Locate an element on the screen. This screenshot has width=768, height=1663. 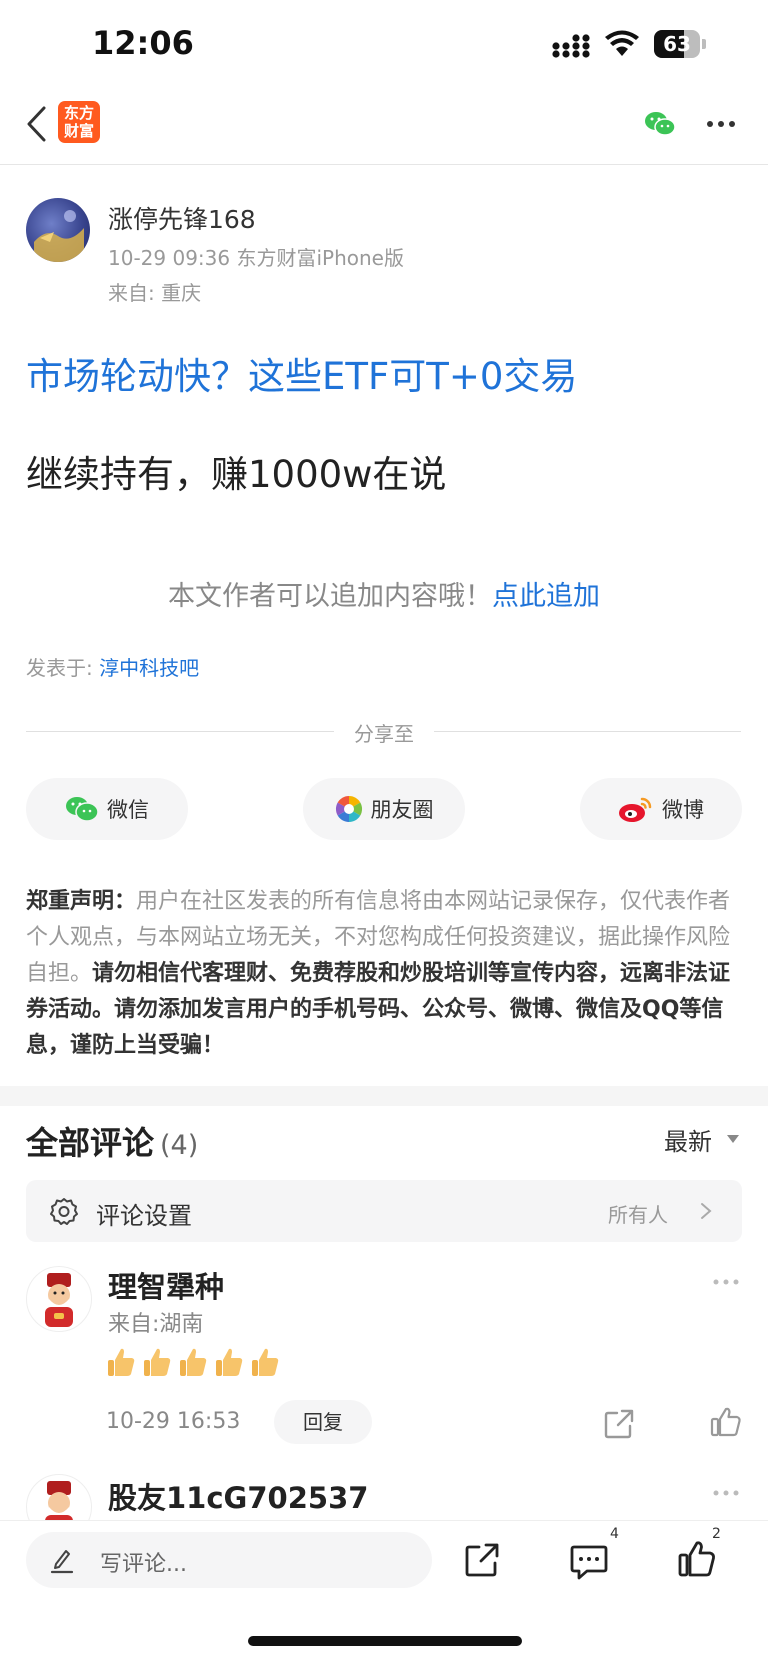
share-moments-label: 朋友圈 is located at coordinates (402, 810).